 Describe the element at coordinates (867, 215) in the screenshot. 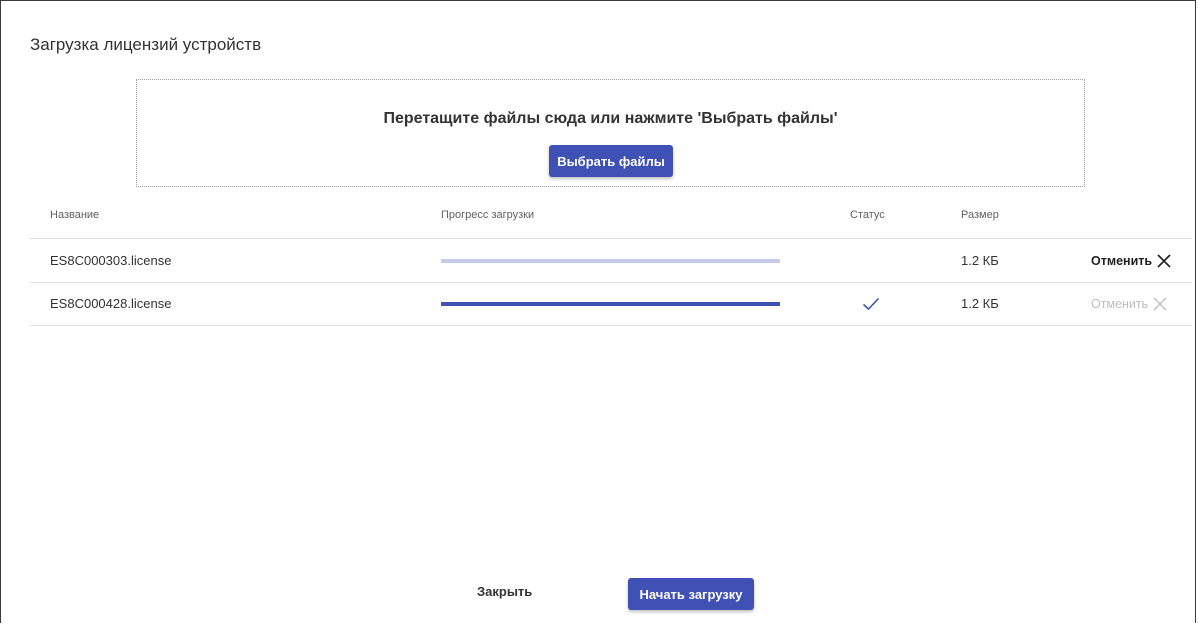

I see `column-header-status: Статус` at that location.